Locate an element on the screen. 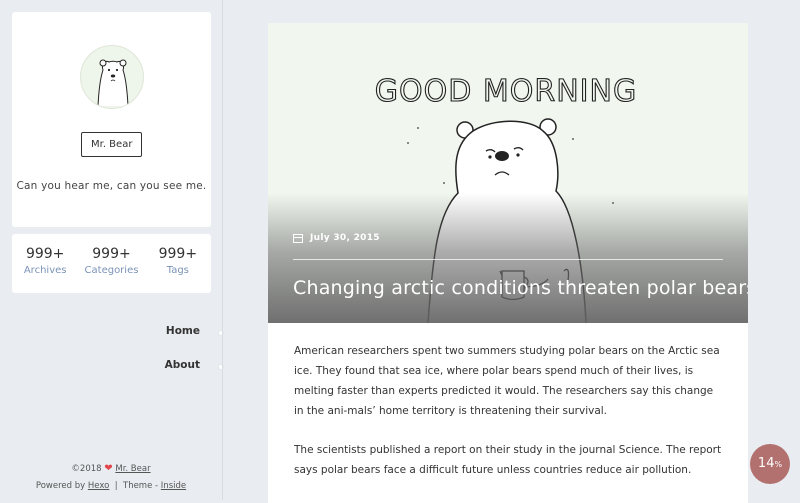 The height and width of the screenshot is (503, 800). nav-item-label: About is located at coordinates (182, 365).